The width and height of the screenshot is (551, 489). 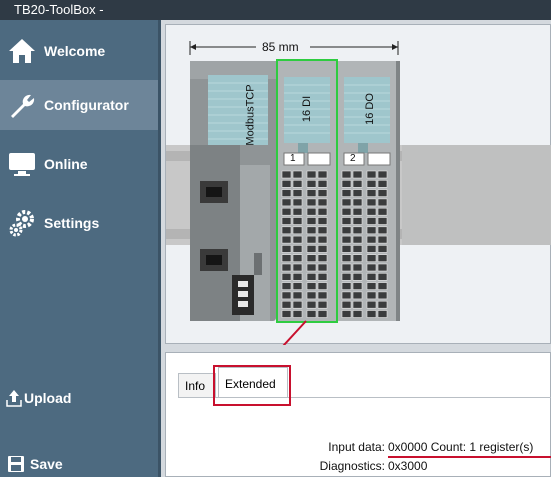 I want to click on upload-icon, so click(x=14, y=398).